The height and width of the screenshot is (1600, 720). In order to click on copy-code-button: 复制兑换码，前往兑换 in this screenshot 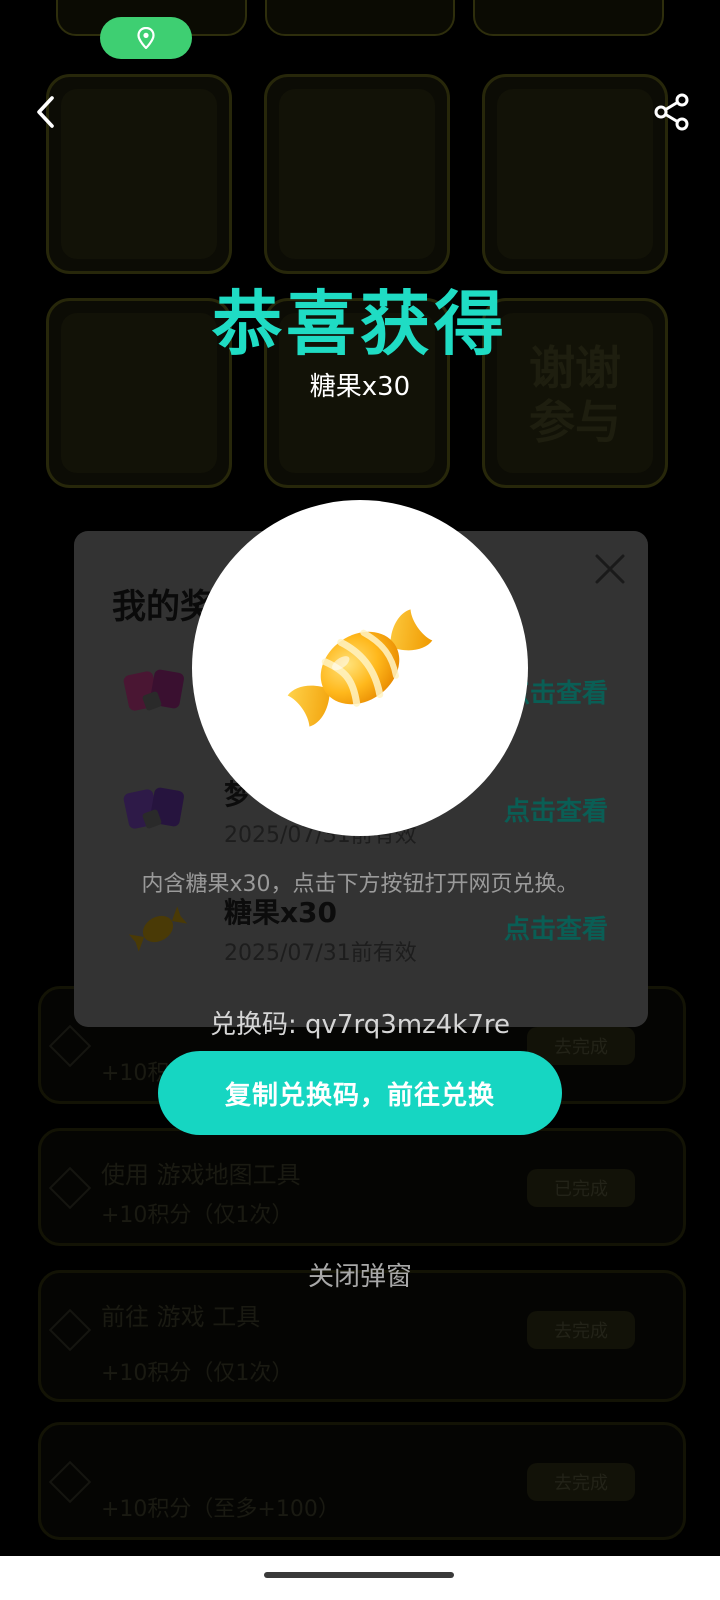, I will do `click(360, 1093)`.